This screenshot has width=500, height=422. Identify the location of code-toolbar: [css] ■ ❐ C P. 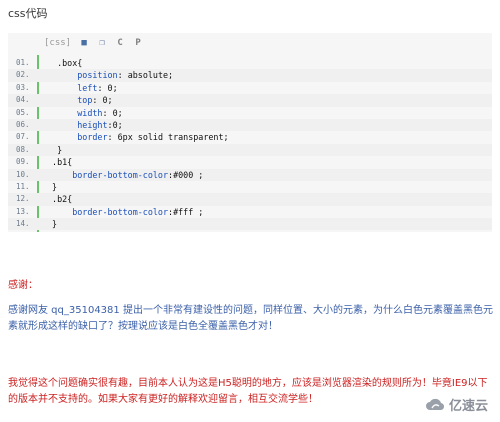
(268, 43).